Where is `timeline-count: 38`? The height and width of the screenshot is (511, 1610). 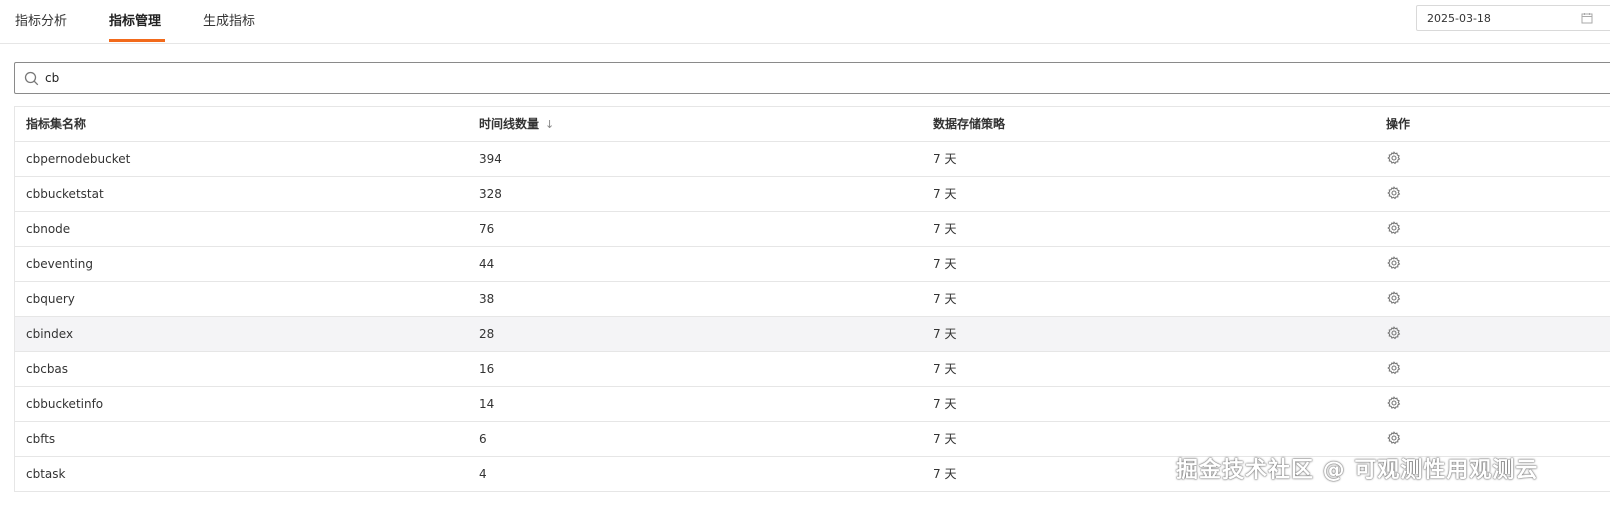 timeline-count: 38 is located at coordinates (487, 299).